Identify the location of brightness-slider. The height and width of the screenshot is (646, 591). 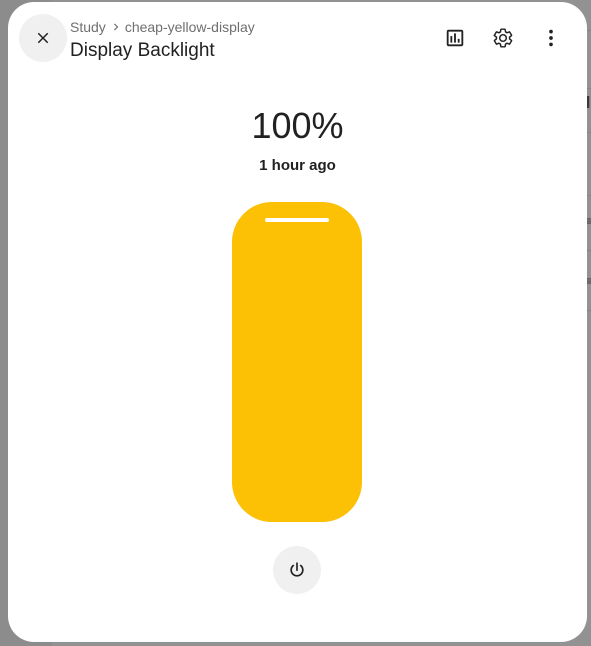
(297, 362).